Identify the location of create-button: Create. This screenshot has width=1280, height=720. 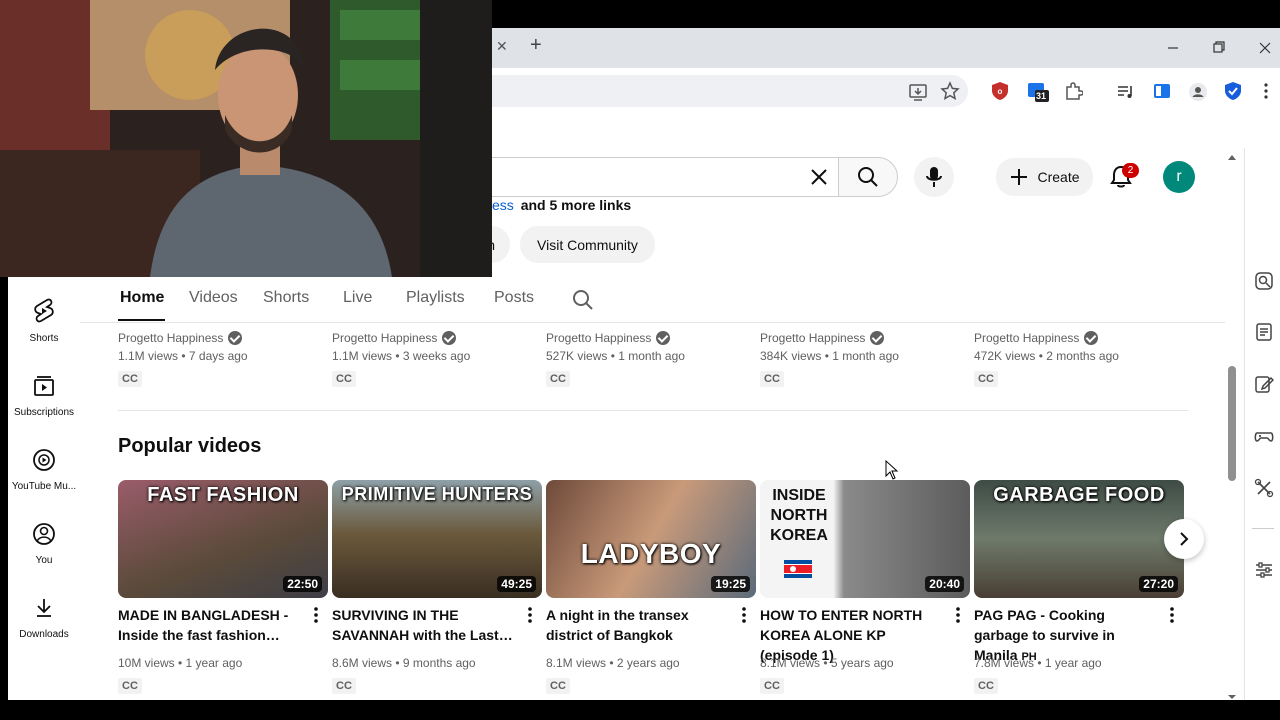
(1044, 177).